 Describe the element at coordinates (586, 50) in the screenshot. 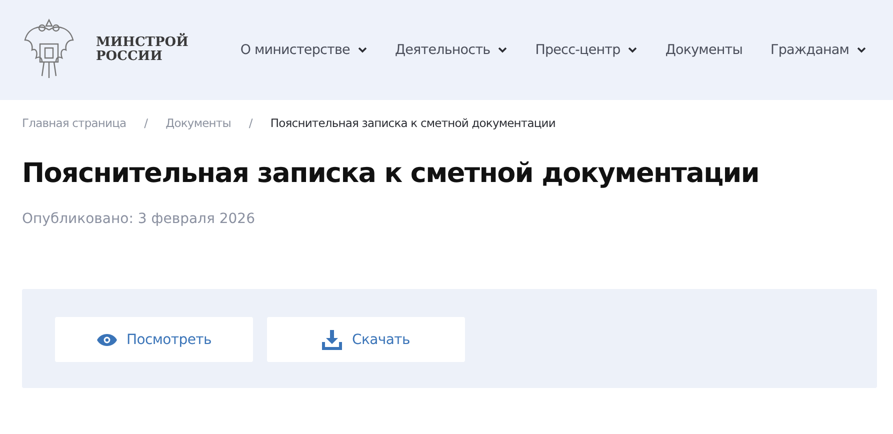

I see `nav-item: Пресс-центр` at that location.